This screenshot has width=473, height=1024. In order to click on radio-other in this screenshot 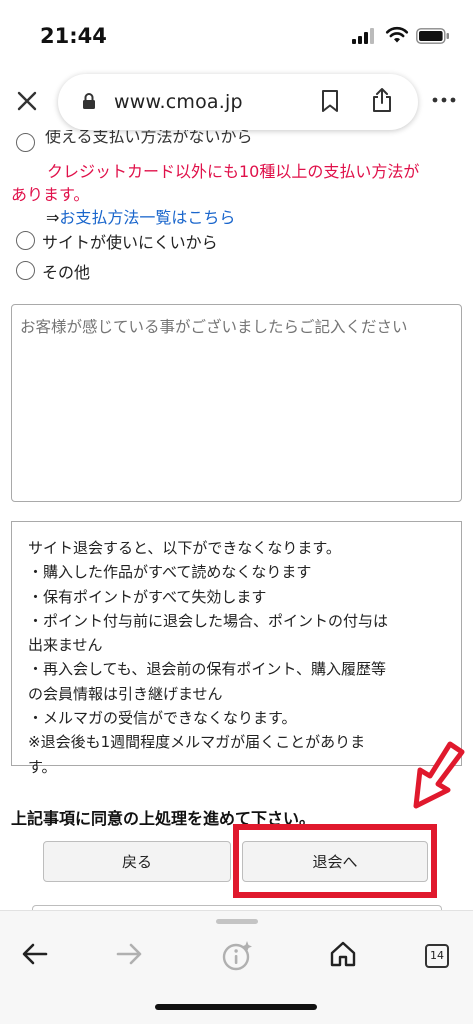, I will do `click(25, 270)`.